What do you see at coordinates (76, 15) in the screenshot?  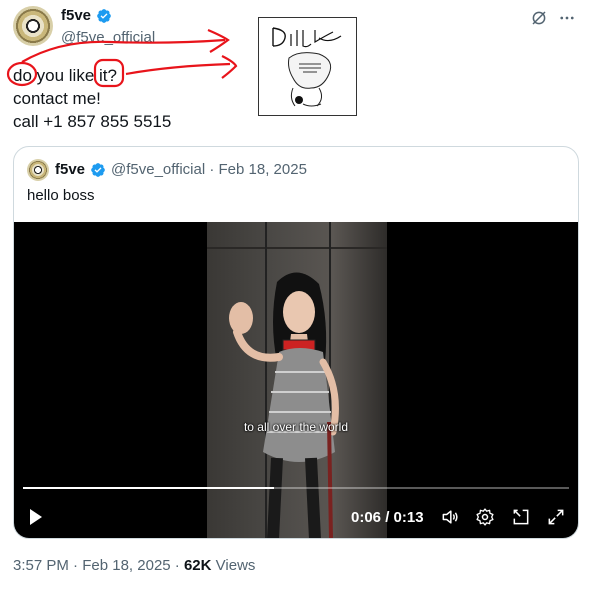 I see `author-display-name: f5ve` at bounding box center [76, 15].